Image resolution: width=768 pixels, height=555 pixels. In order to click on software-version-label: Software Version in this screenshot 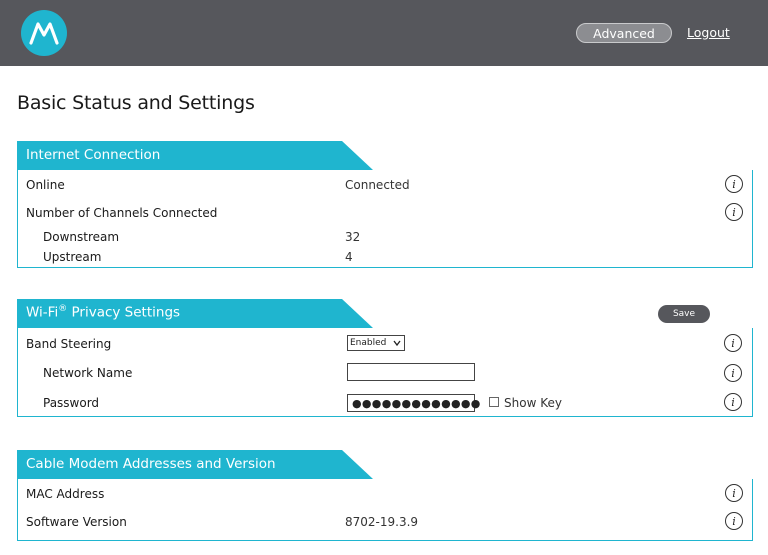, I will do `click(76, 522)`.